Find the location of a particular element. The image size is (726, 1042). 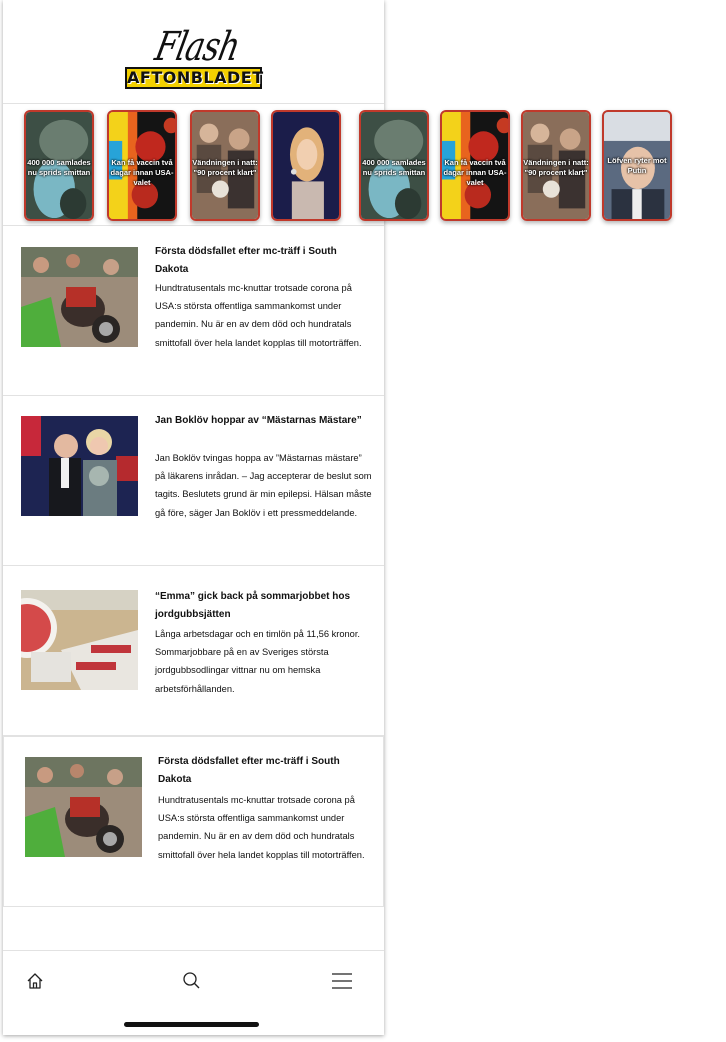

story-card: Löfven ryter mot Putin is located at coordinates (637, 165).